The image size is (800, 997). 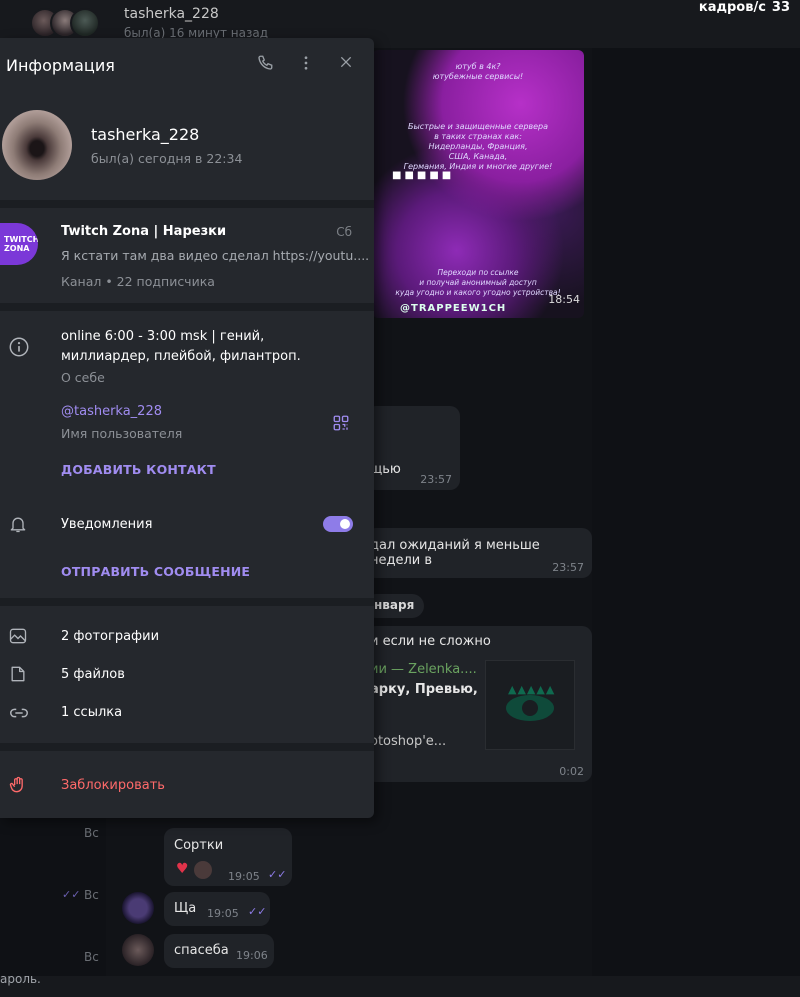 I want to click on profile-name: tasherka_228, so click(x=145, y=134).